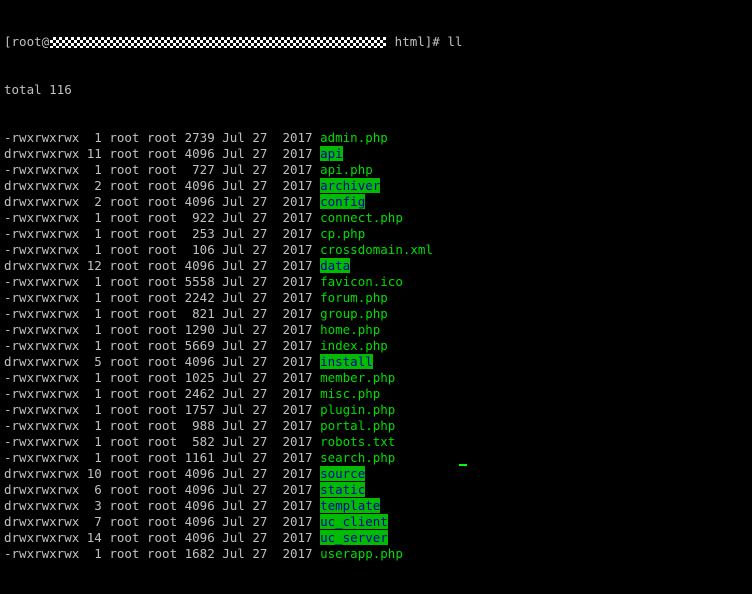 Image resolution: width=752 pixels, height=594 pixels. What do you see at coordinates (162, 297) in the screenshot?
I see `entry-meta: -rwxrwxrwx 1 root root 2242 Jul 27 2017` at bounding box center [162, 297].